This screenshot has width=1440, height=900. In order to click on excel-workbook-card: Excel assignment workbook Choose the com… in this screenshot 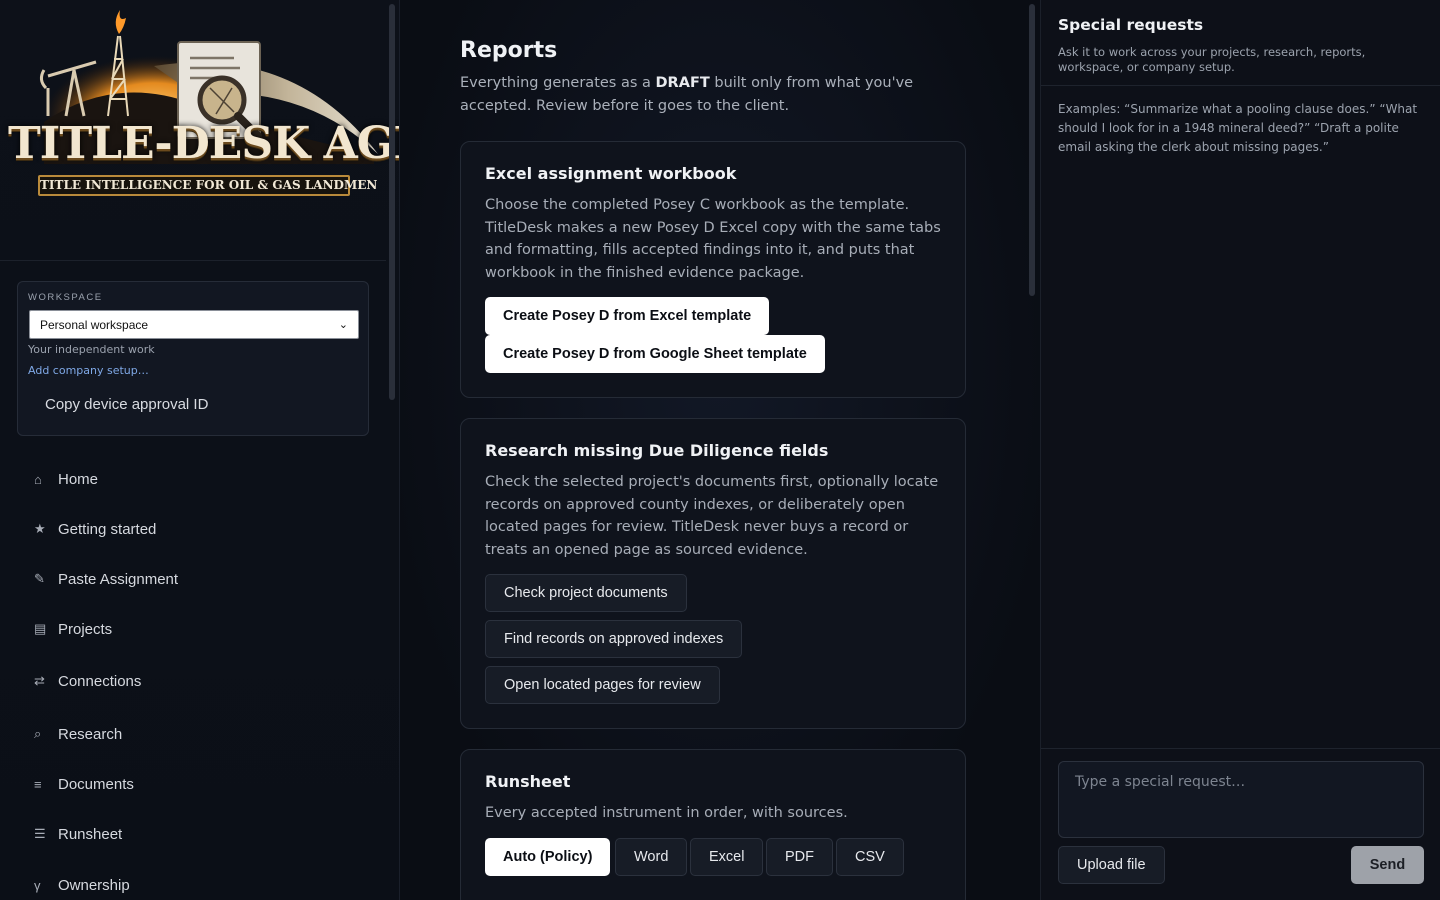, I will do `click(713, 269)`.